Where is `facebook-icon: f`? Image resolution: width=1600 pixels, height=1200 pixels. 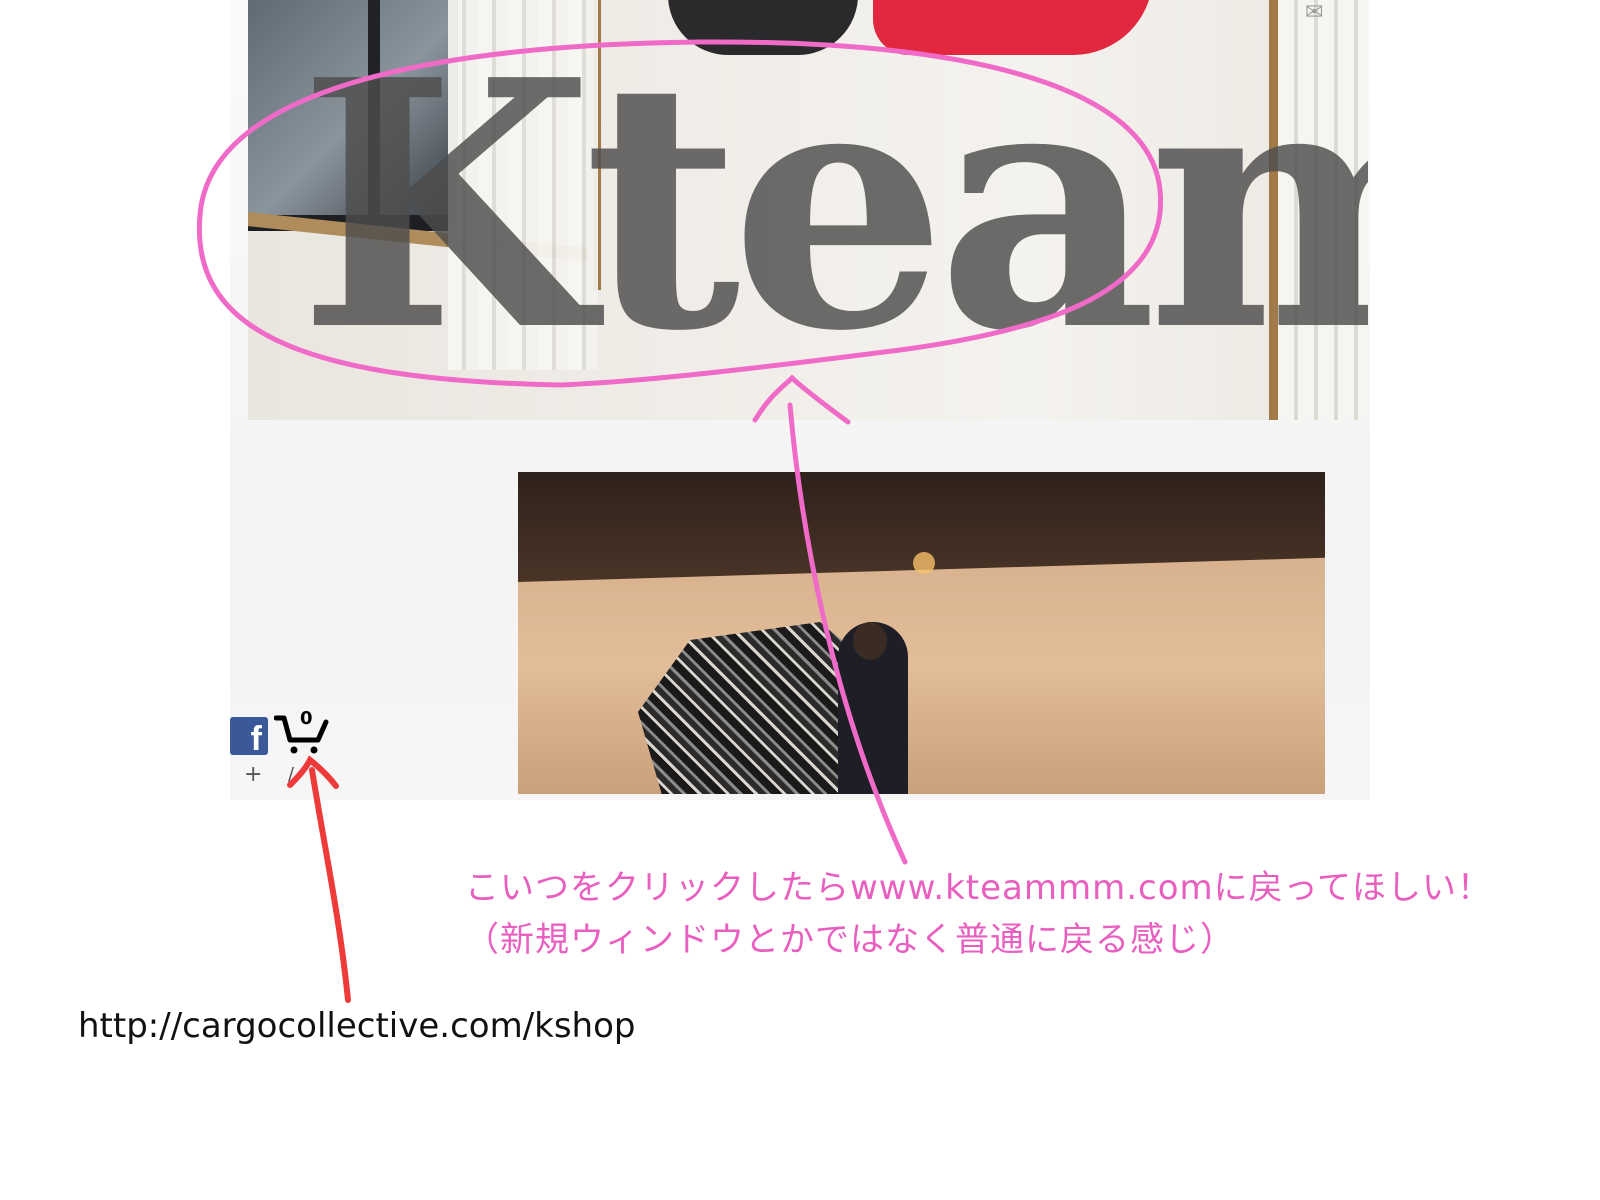
facebook-icon: f is located at coordinates (249, 737).